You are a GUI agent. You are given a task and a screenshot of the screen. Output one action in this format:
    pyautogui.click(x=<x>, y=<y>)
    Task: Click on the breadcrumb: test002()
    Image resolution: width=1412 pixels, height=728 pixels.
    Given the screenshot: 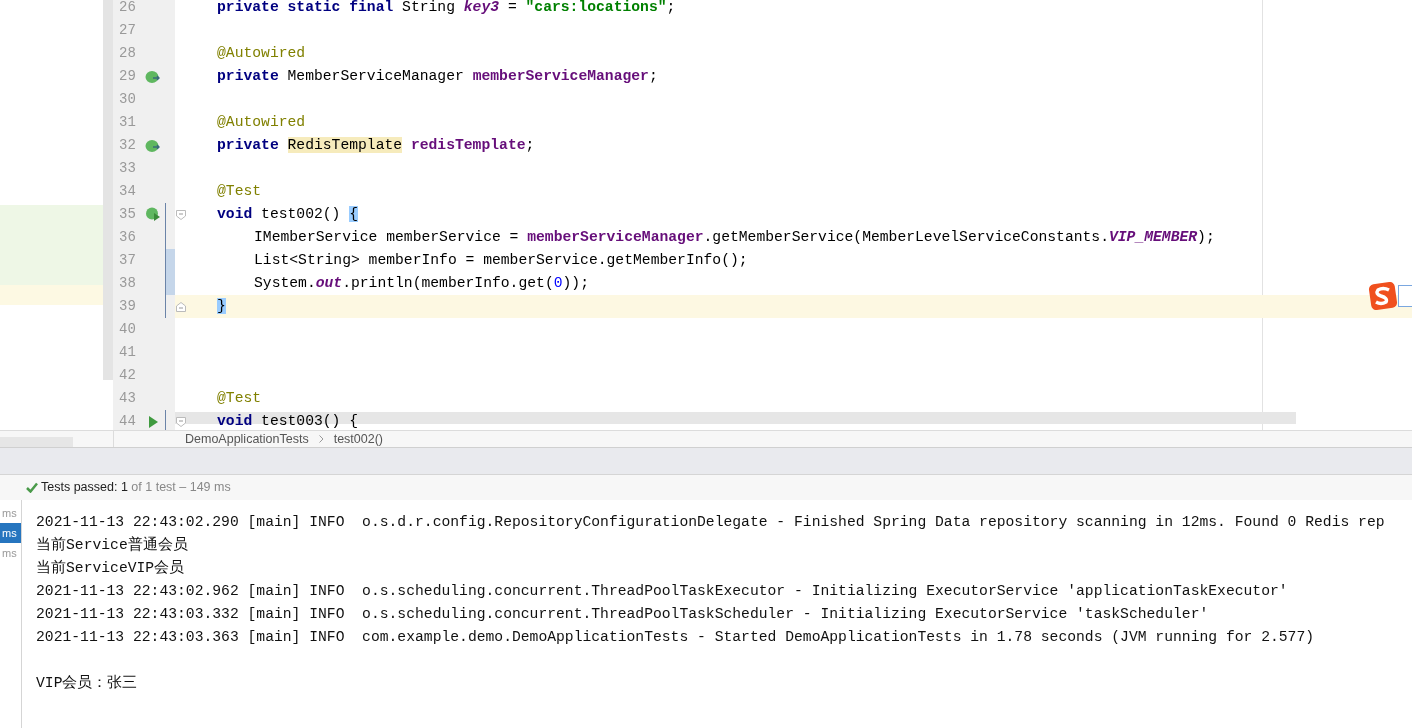 What is the action you would take?
    pyautogui.click(x=358, y=439)
    